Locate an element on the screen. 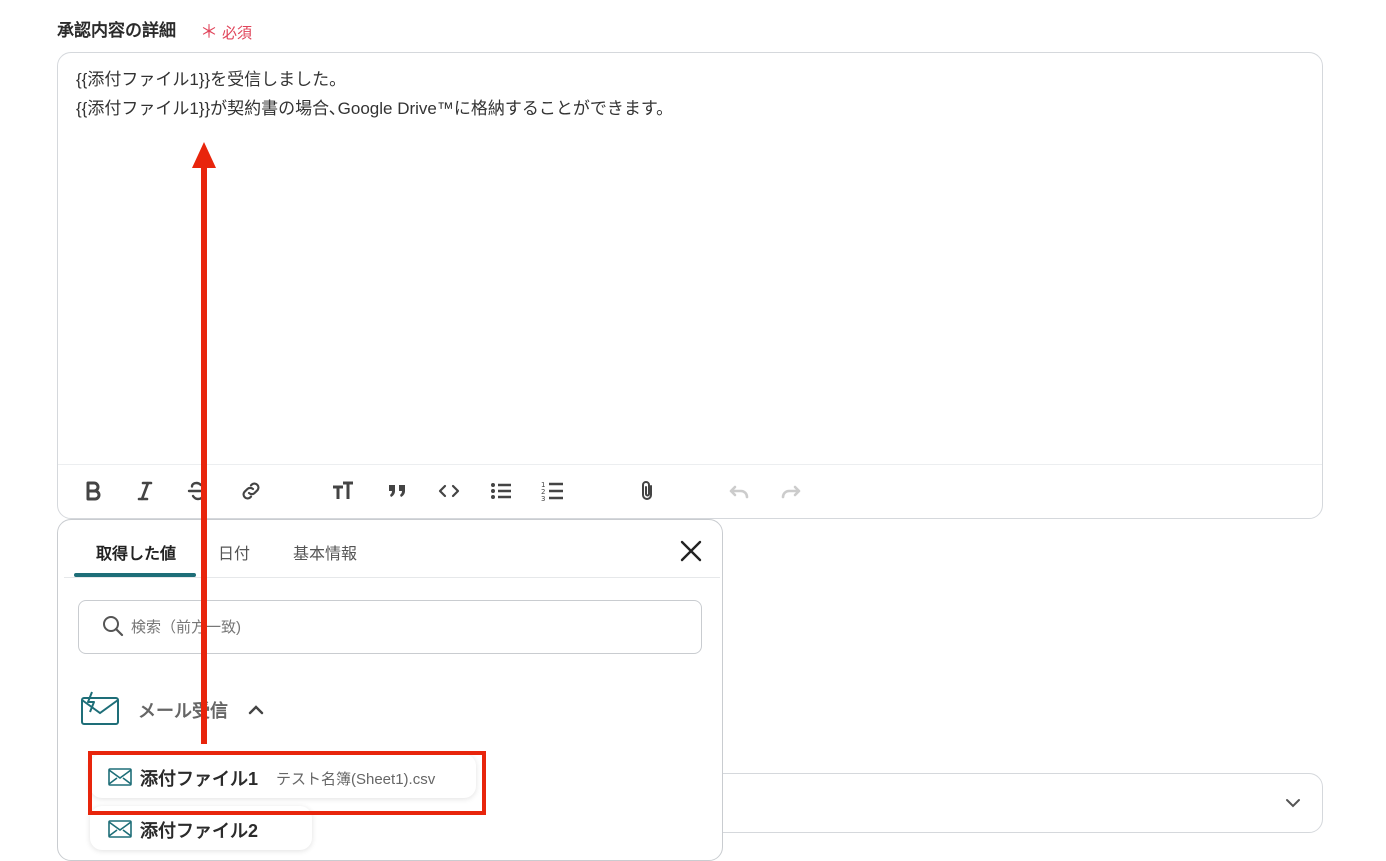 This screenshot has height=861, width=1386. search-field is located at coordinates (390, 627).